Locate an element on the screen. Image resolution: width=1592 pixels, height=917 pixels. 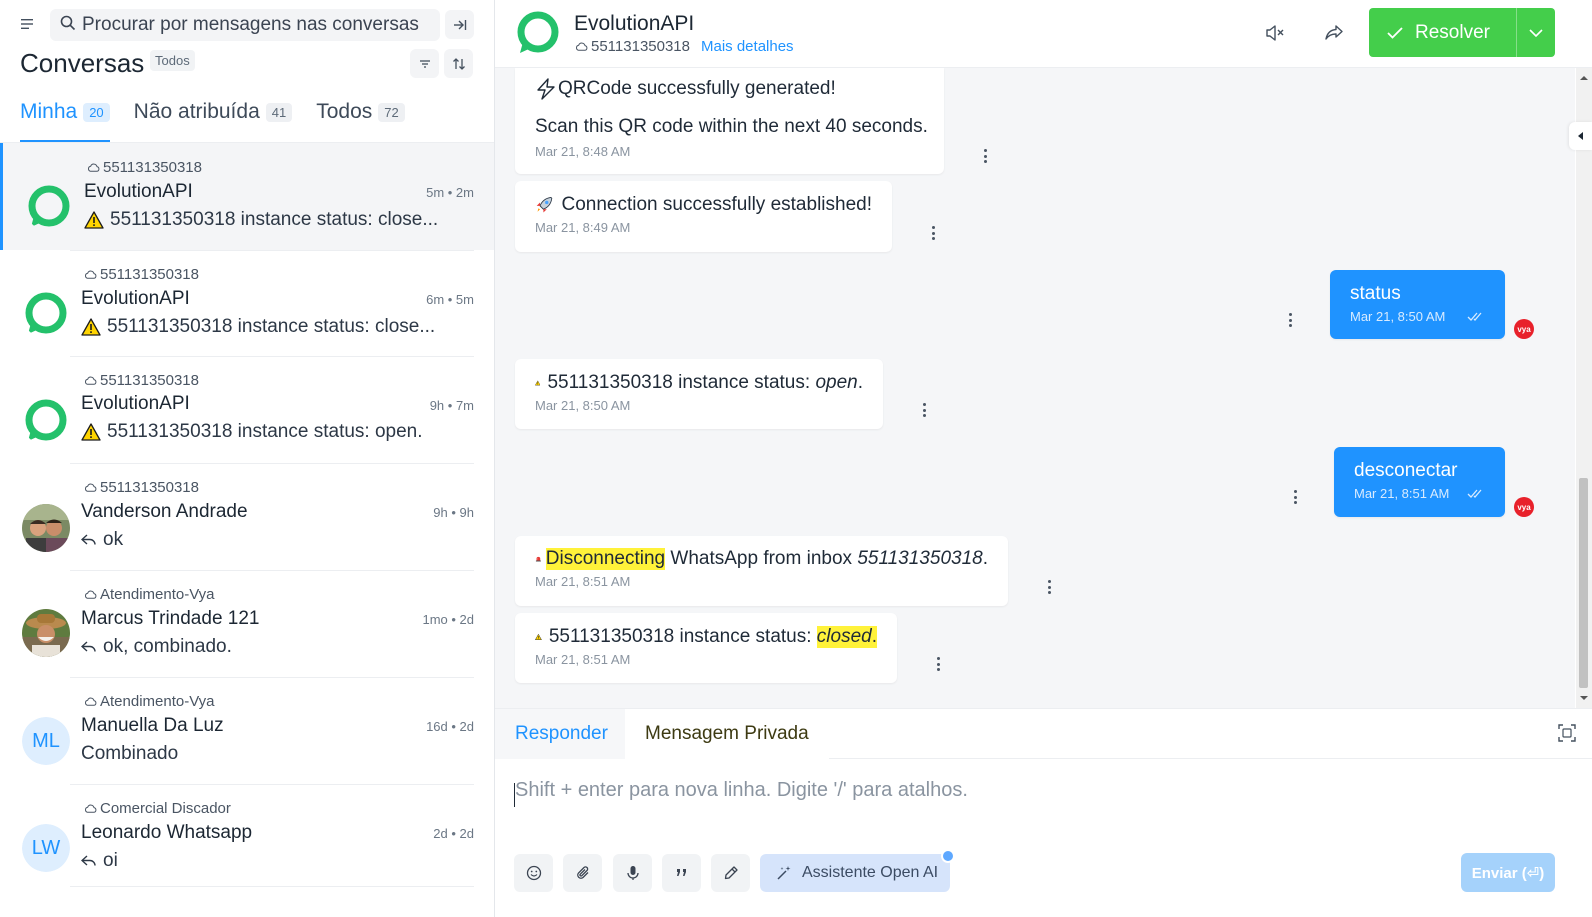
inbox-name: 551131350318 is located at coordinates (149, 380).